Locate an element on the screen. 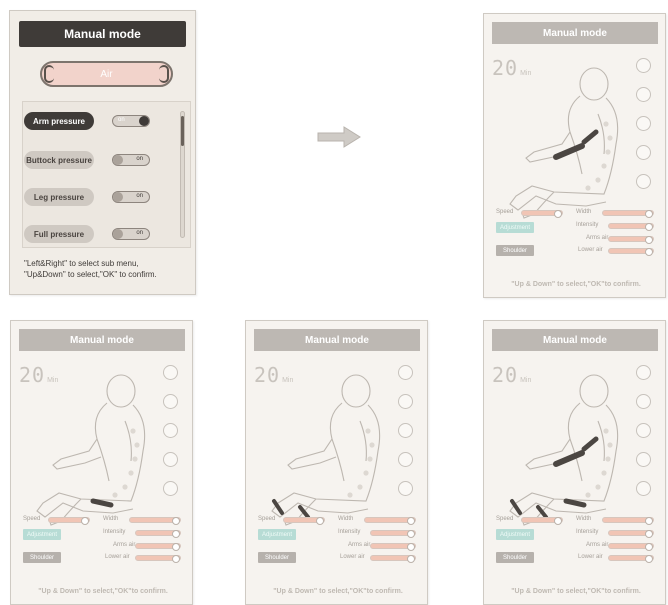 The image size is (668, 605). list-item-full-pressure: Full pressure on is located at coordinates (104, 234).